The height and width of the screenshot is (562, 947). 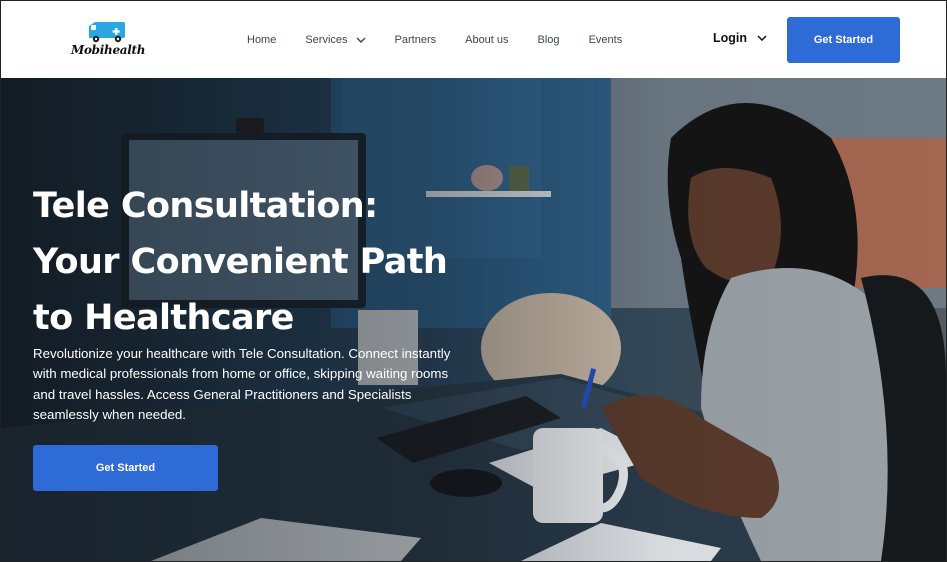 I want to click on login-dropdown: Login, so click(x=740, y=38).